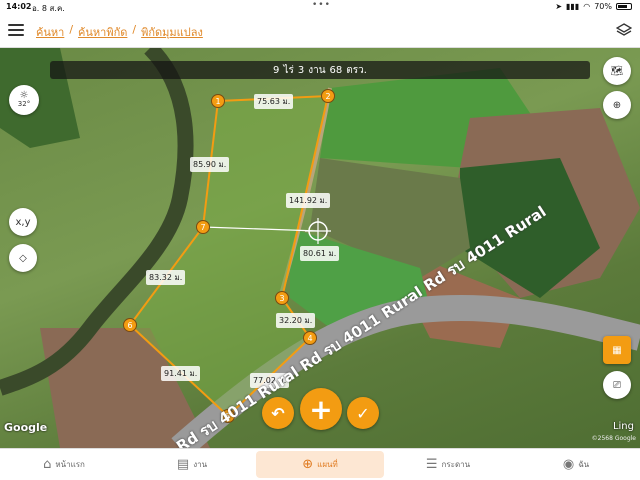  What do you see at coordinates (19, 6) in the screenshot?
I see `status-time: 14:02` at bounding box center [19, 6].